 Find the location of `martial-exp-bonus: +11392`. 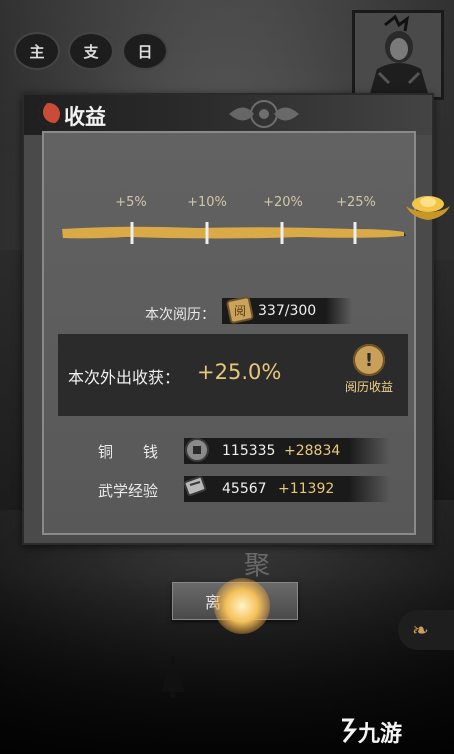

martial-exp-bonus: +11392 is located at coordinates (306, 489).